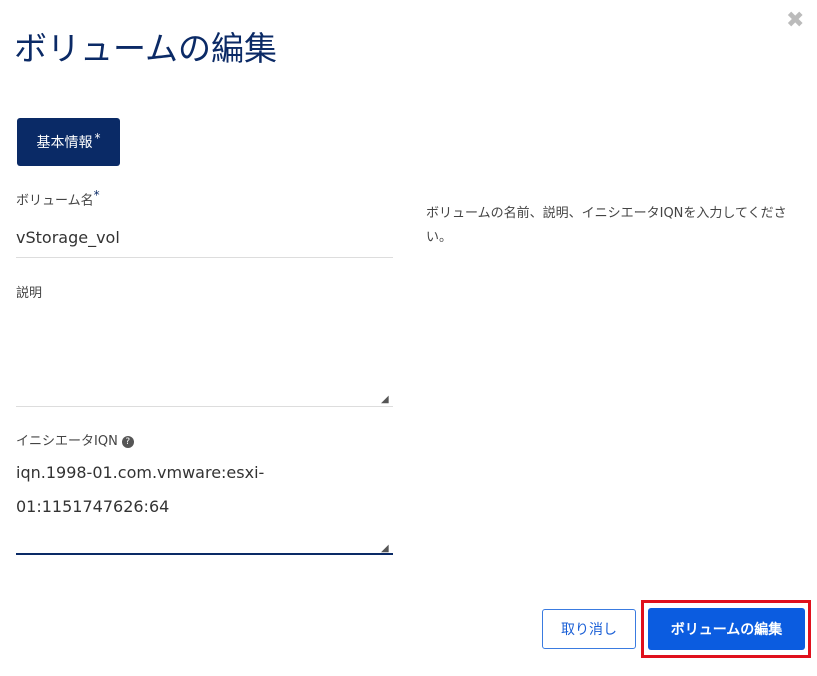 The width and height of the screenshot is (817, 676). I want to click on volume-name-label: ボリューム名*, so click(58, 198).